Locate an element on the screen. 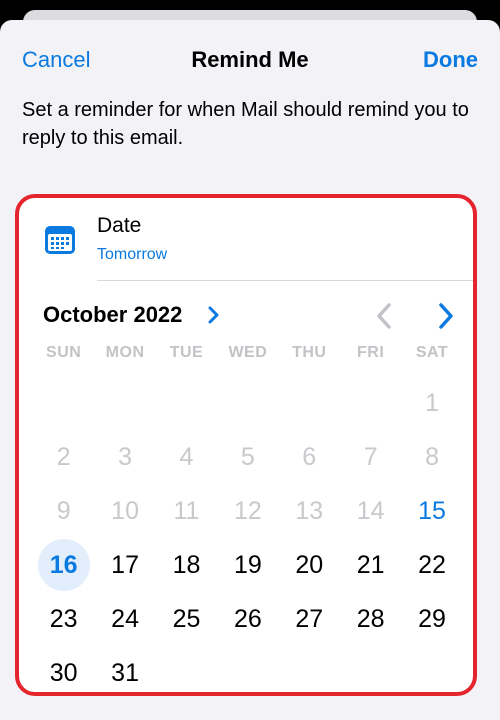 The width and height of the screenshot is (500, 720). calendar-day: 22 is located at coordinates (431, 565).